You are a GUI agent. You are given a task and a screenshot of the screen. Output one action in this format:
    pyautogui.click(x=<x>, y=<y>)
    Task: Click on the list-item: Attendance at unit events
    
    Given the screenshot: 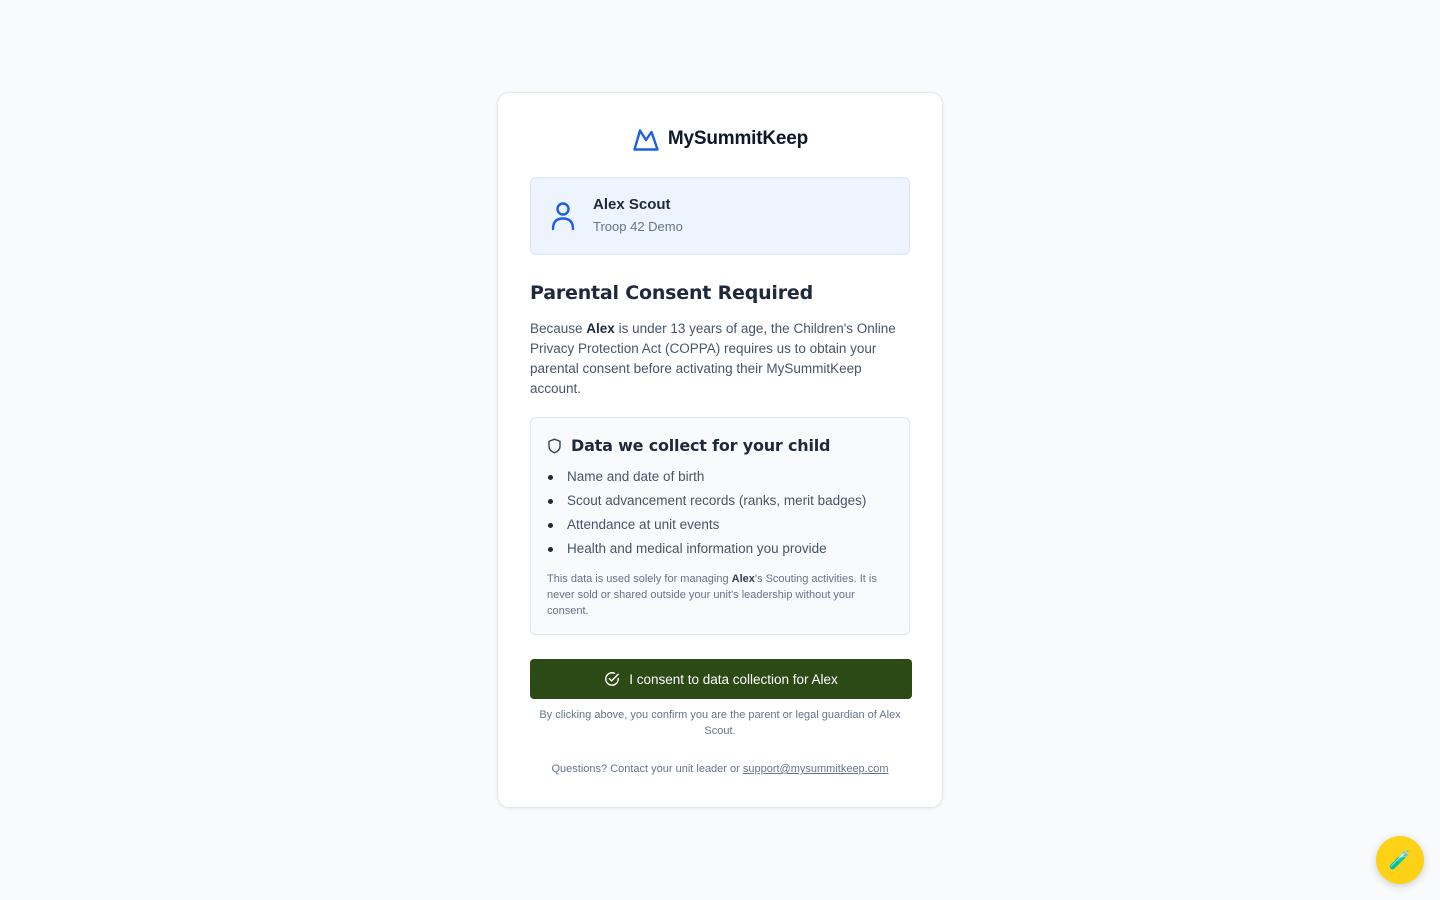 What is the action you would take?
    pyautogui.click(x=720, y=525)
    